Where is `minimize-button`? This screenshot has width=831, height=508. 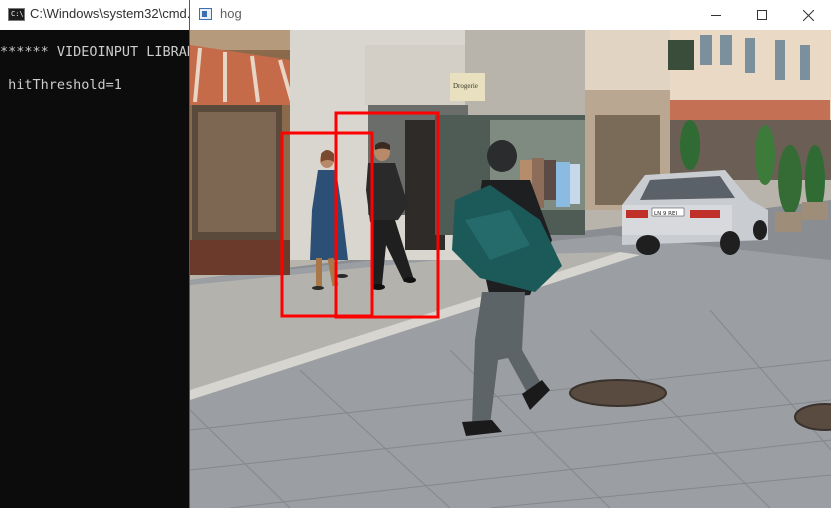
minimize-button is located at coordinates (716, 15).